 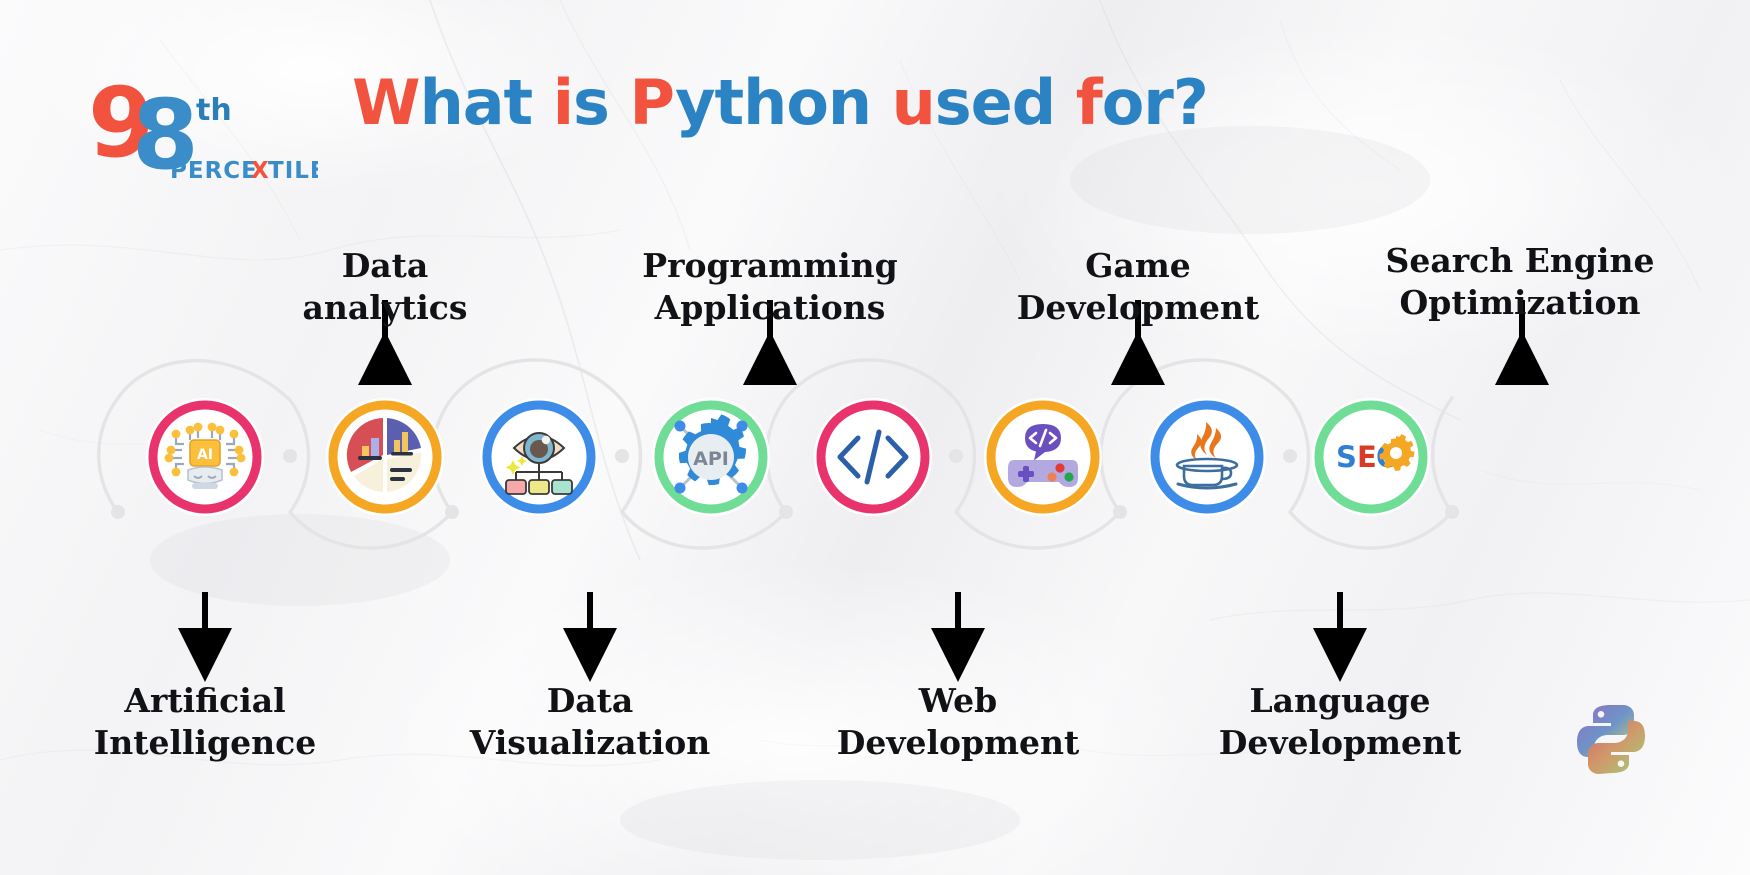 I want to click on label-game-development: Game Development, so click(x=1138, y=286).